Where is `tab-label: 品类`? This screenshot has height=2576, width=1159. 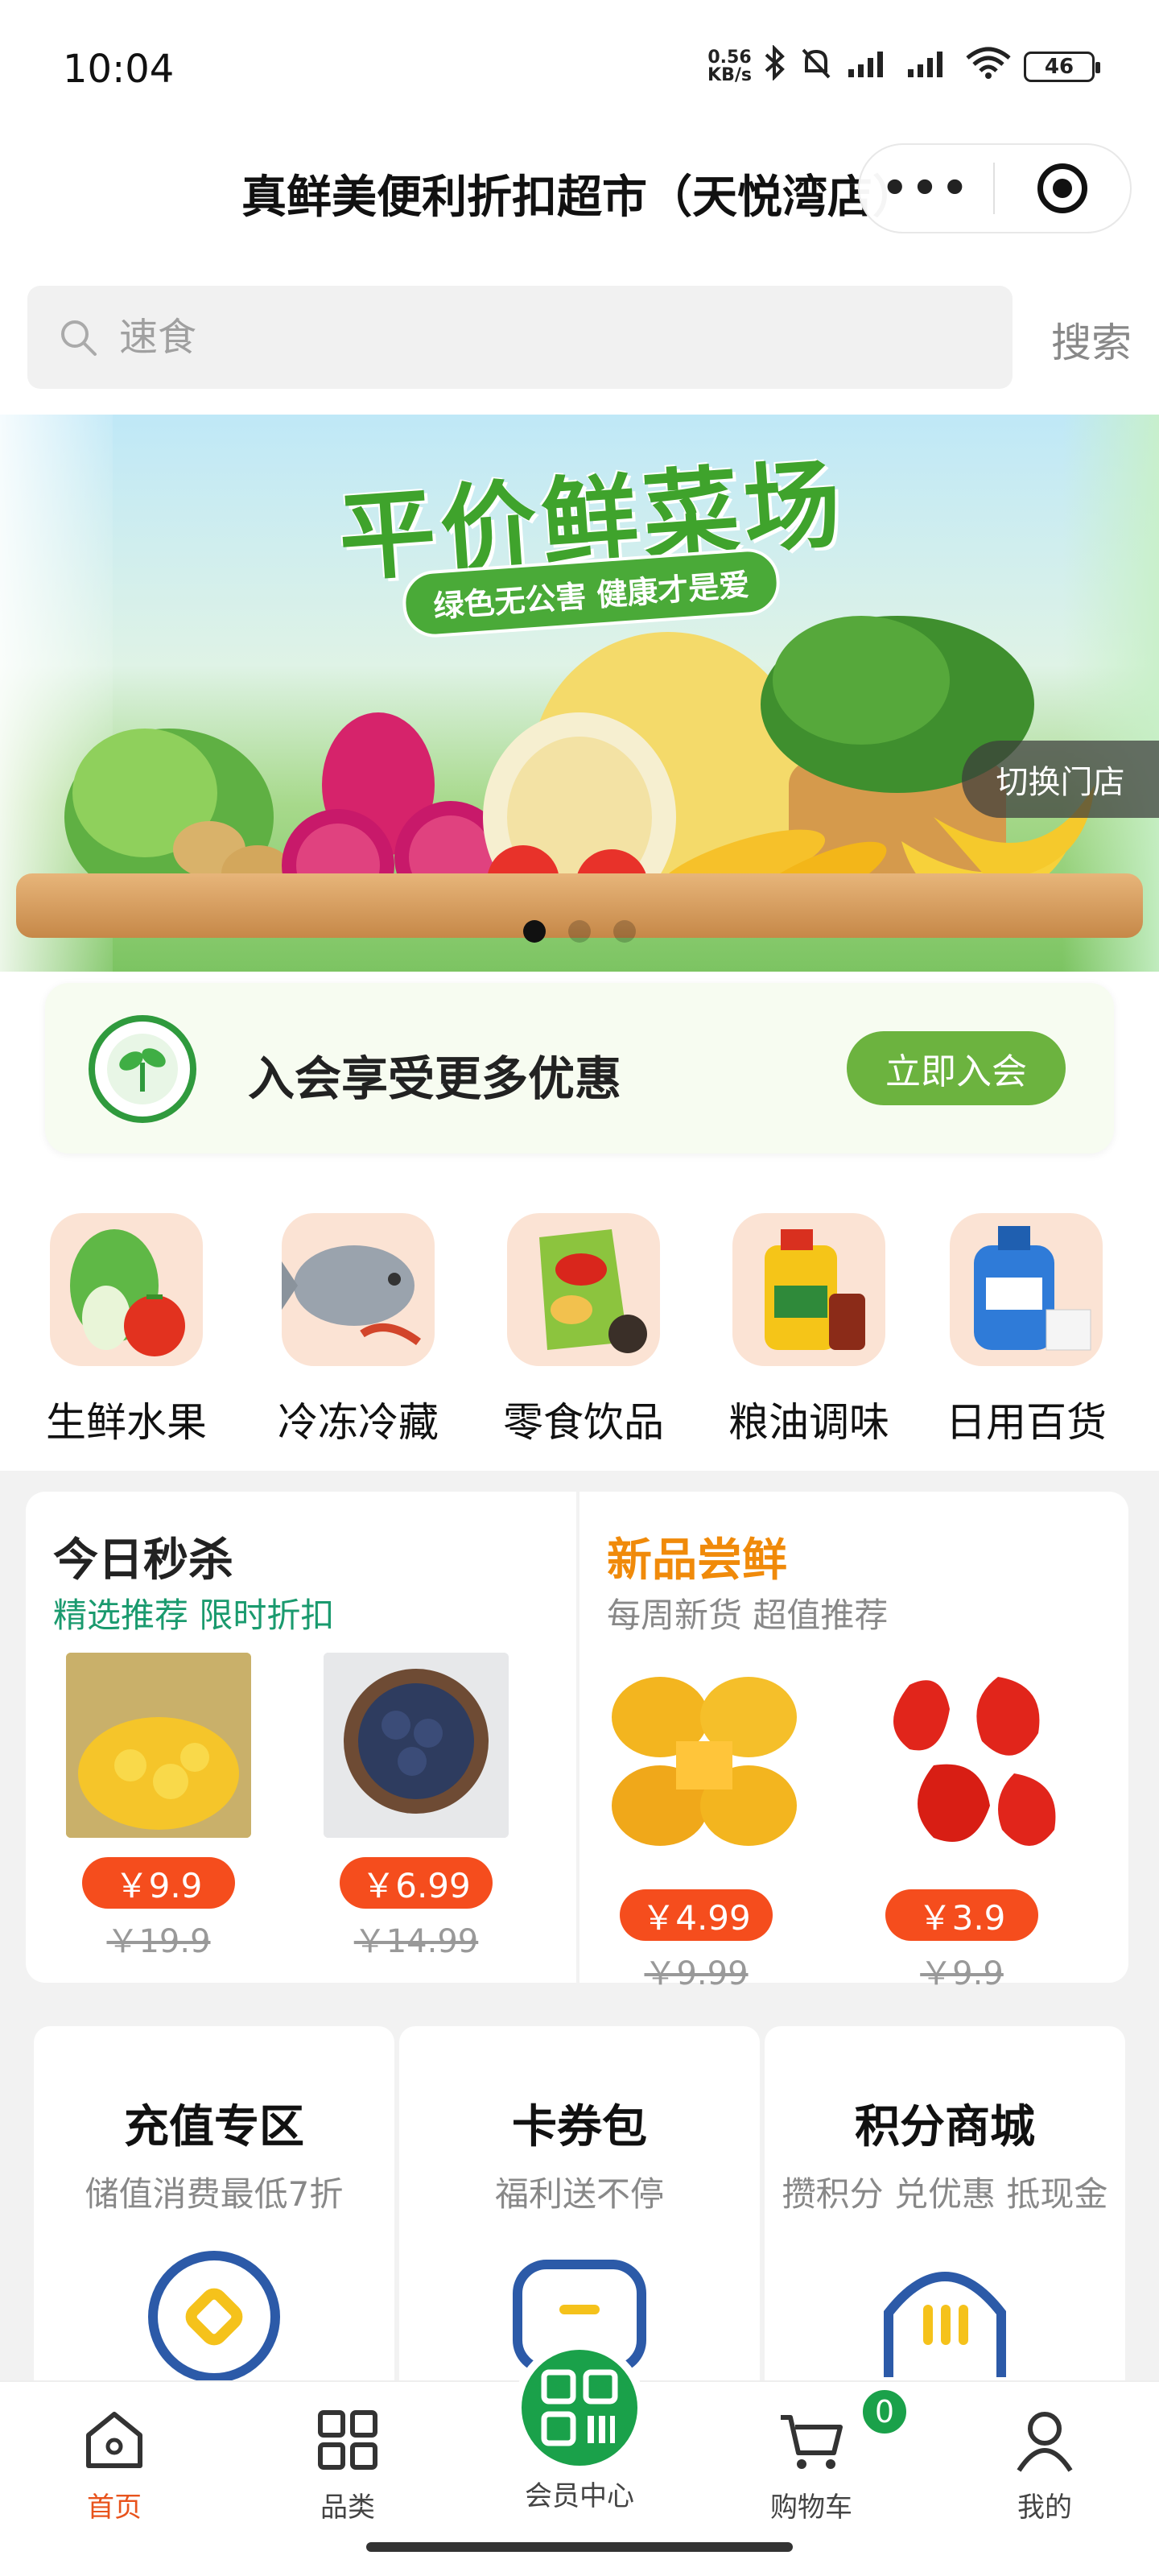 tab-label: 品类 is located at coordinates (347, 2507).